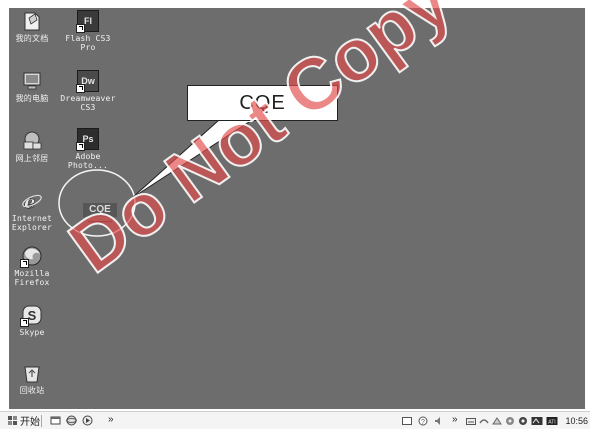 This screenshot has height=430, width=590. I want to click on media-player-icon, so click(87, 420).